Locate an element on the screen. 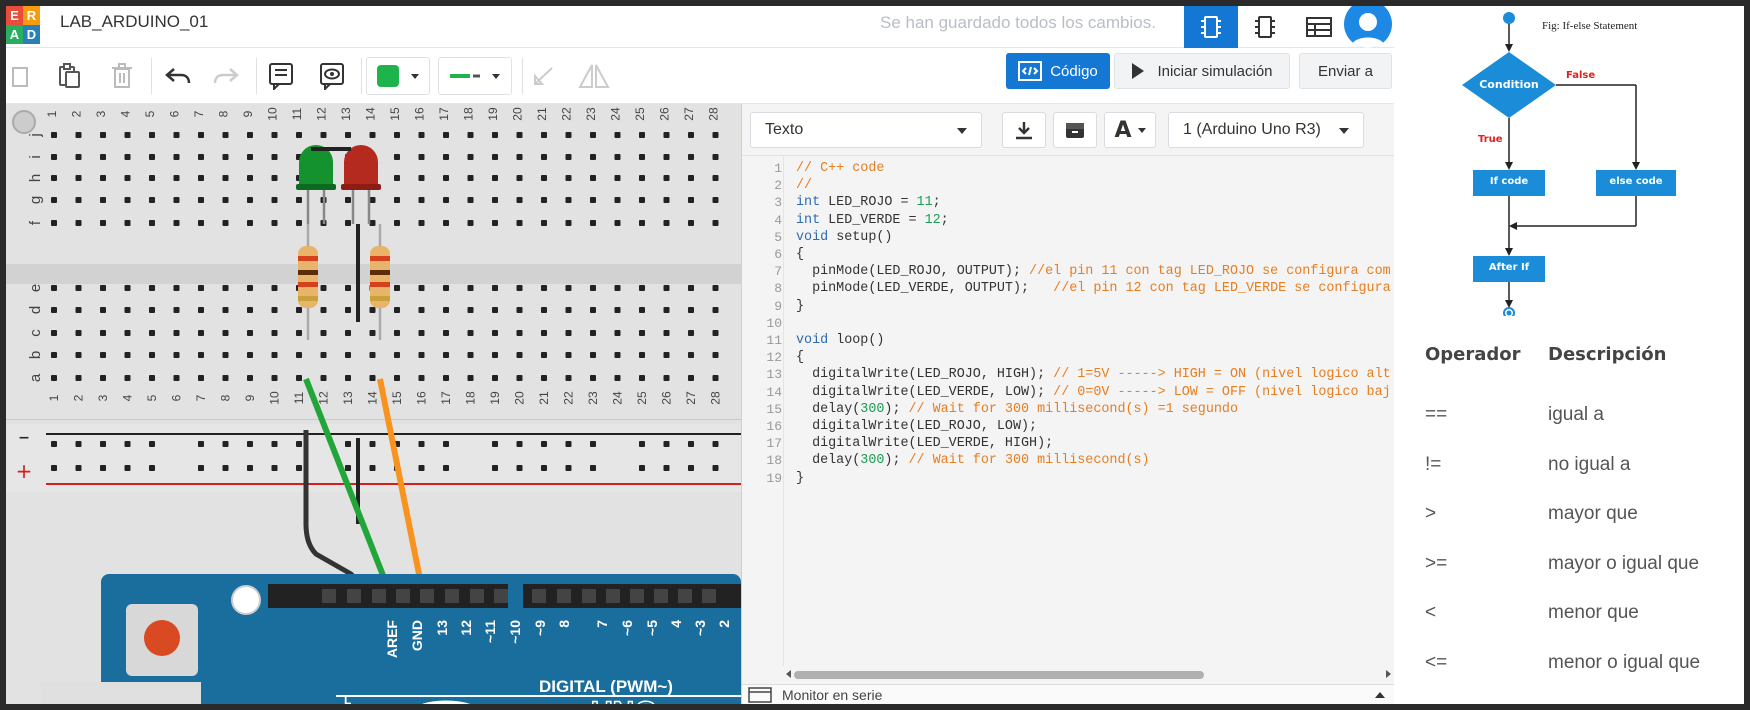  download-code-button is located at coordinates (1024, 130).